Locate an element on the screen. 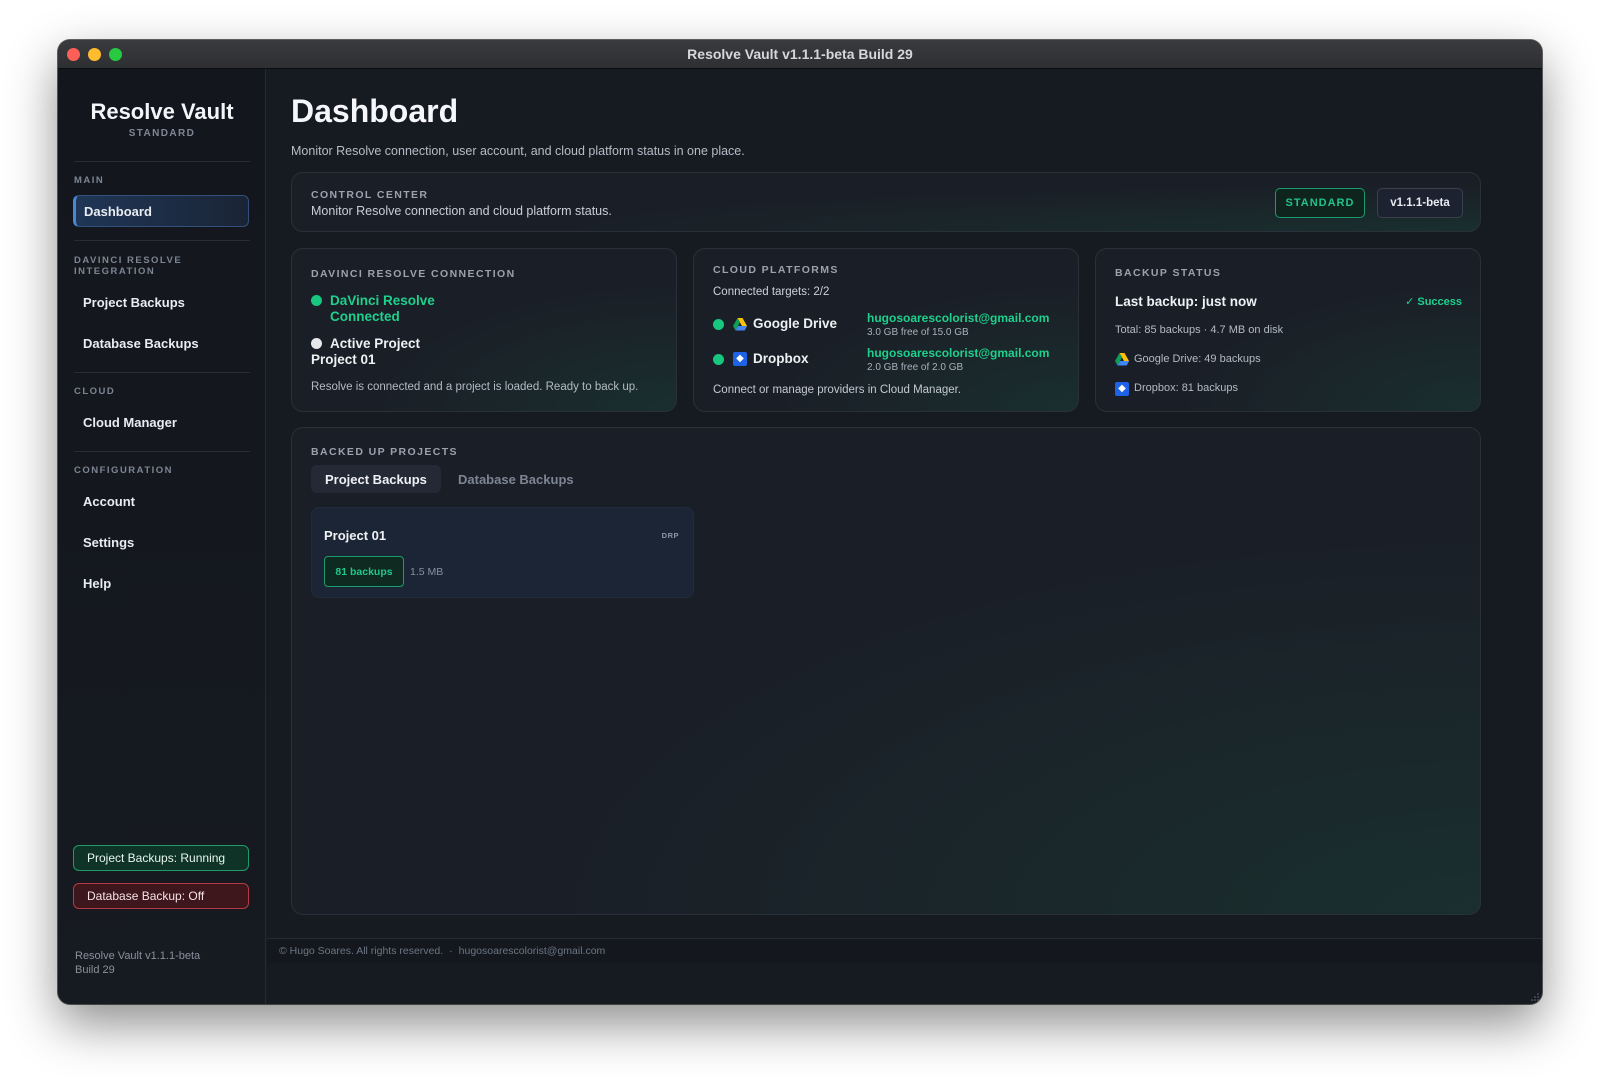  dropbox-storage: 2.0 GB free of 2.0 GB is located at coordinates (915, 367).